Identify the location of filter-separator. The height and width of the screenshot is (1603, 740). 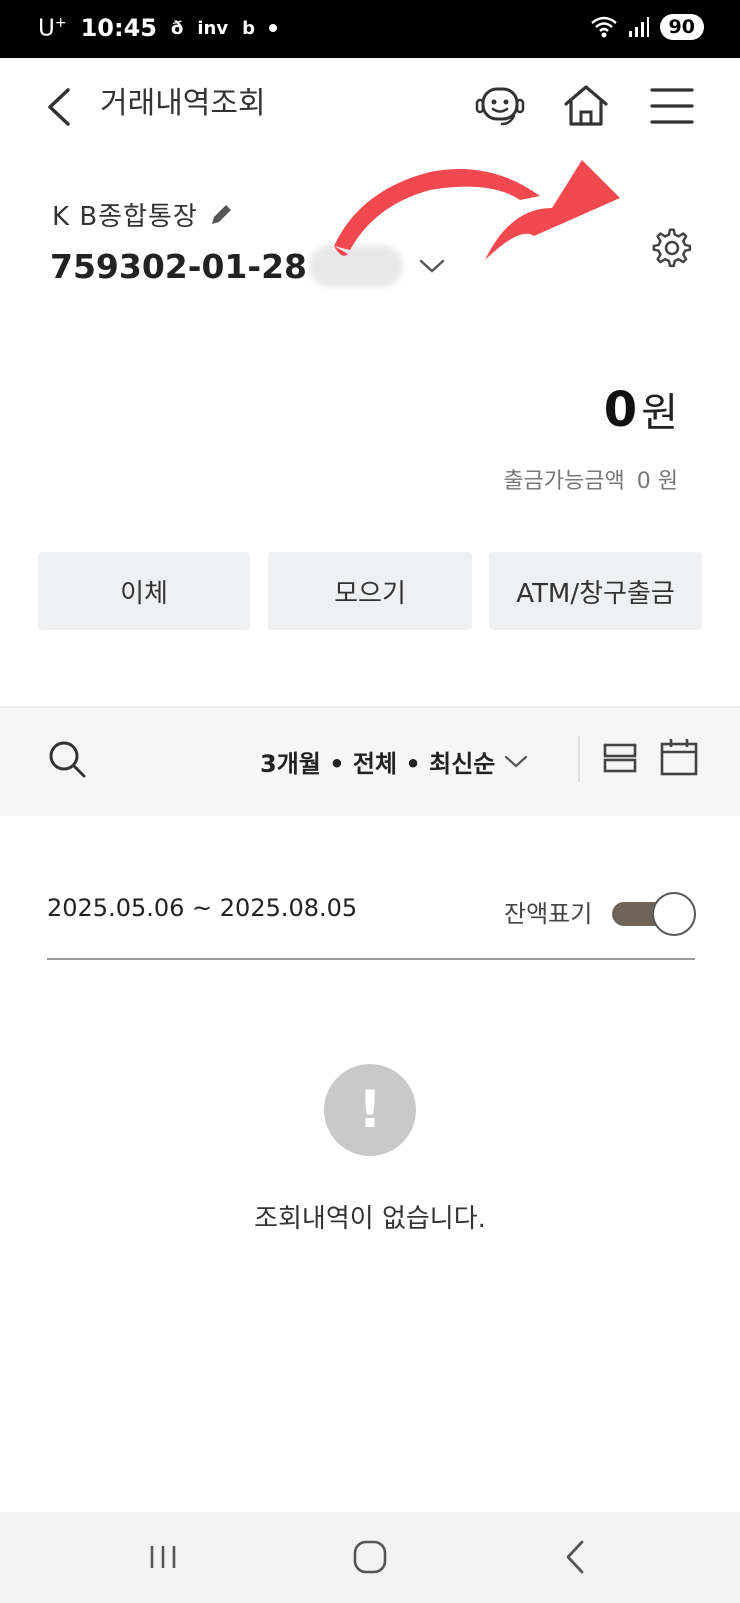
(579, 759).